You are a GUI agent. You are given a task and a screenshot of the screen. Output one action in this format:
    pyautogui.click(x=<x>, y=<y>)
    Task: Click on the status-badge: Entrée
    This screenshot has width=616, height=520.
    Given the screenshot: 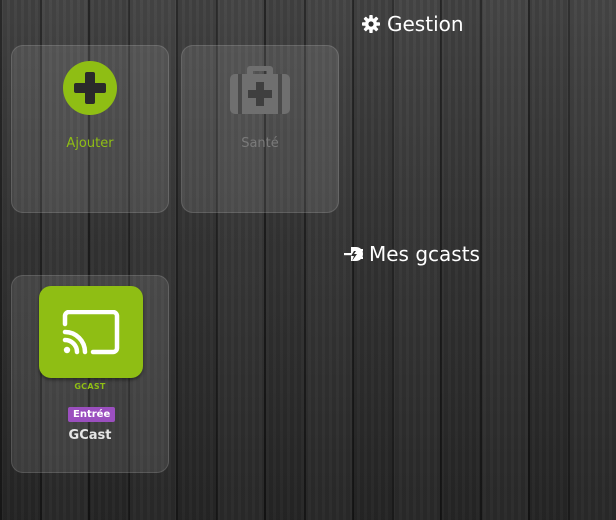 What is the action you would take?
    pyautogui.click(x=92, y=414)
    